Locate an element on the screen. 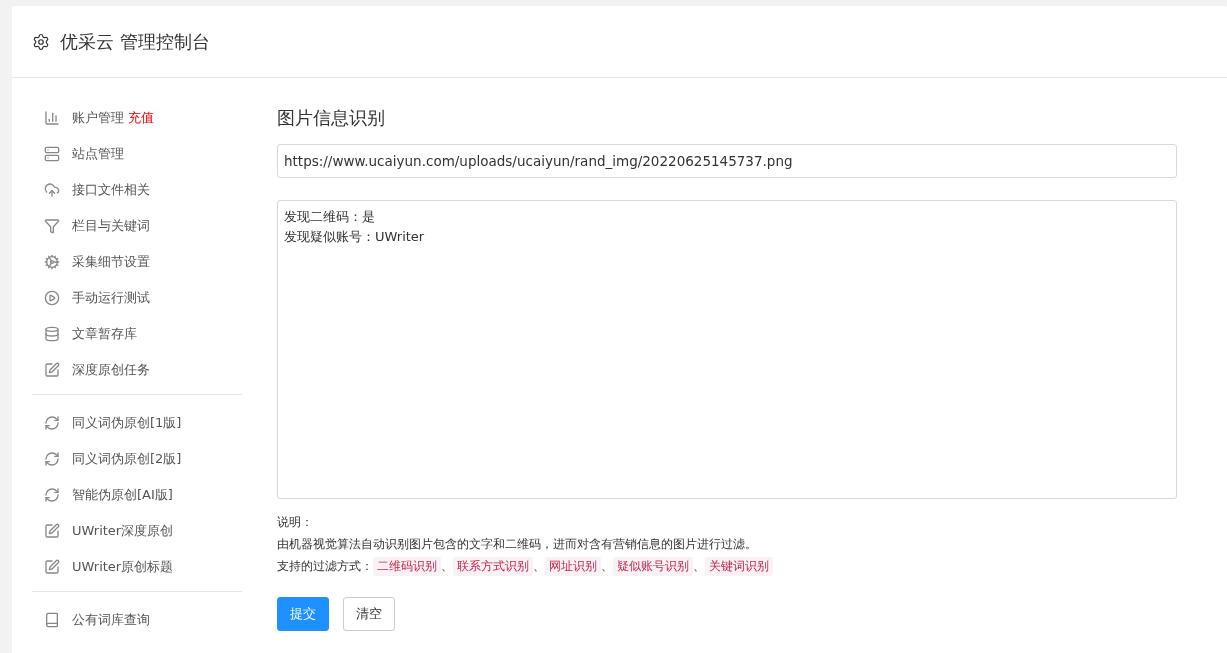 Image resolution: width=1227 pixels, height=653 pixels. sidebar-item: 账户管理 is located at coordinates (98, 118).